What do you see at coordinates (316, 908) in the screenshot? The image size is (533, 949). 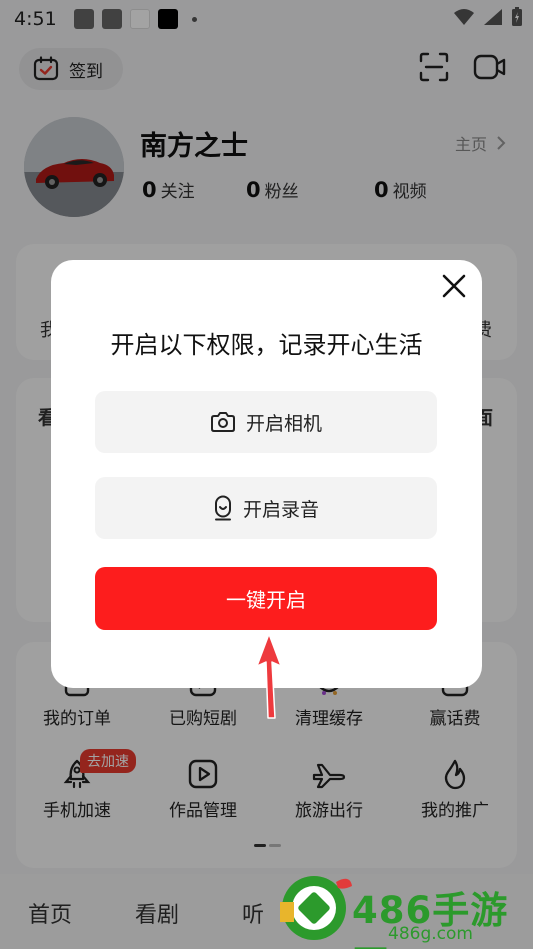 I see `watermark-logo-icon` at bounding box center [316, 908].